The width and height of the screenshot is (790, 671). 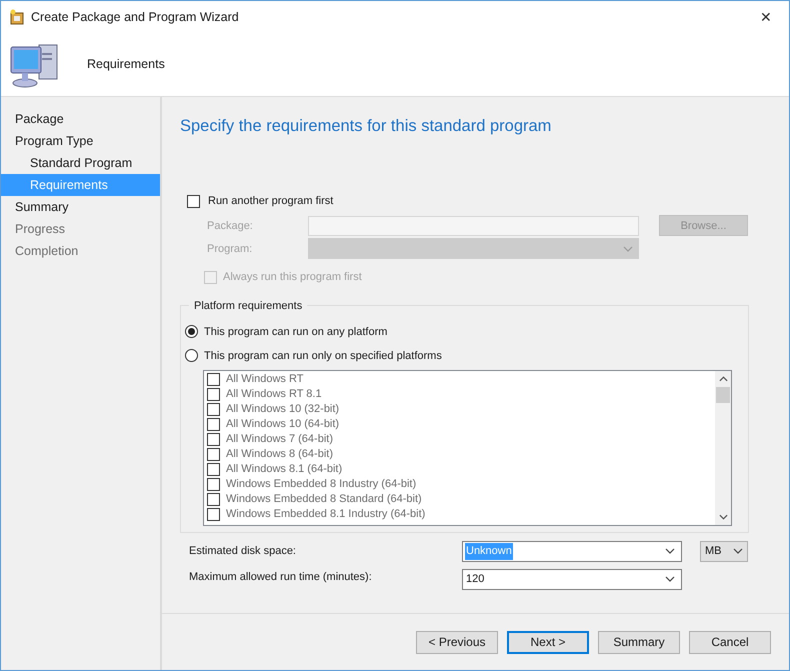 I want to click on header-title: Requirements, so click(x=126, y=65).